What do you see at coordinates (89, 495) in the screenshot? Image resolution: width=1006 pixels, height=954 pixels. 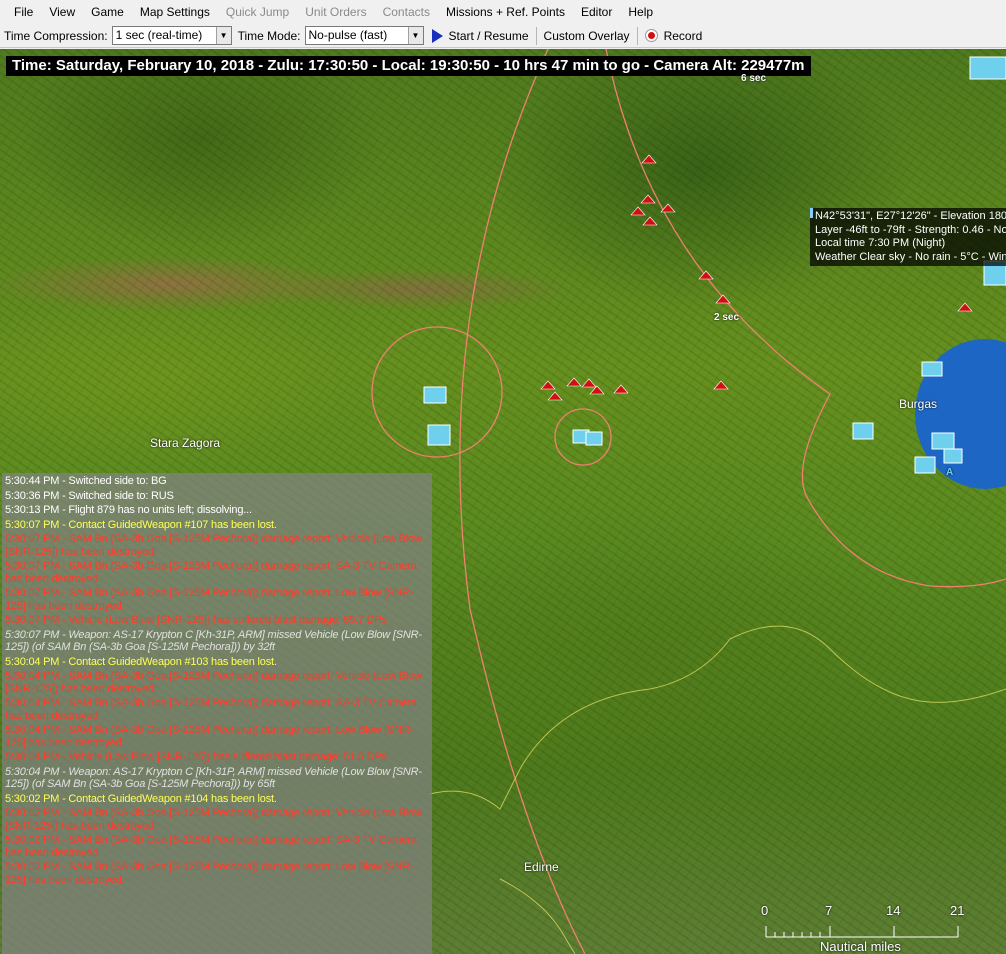 I see `log-entry: 5:30:36 PM - Switched side to: RUS` at bounding box center [89, 495].